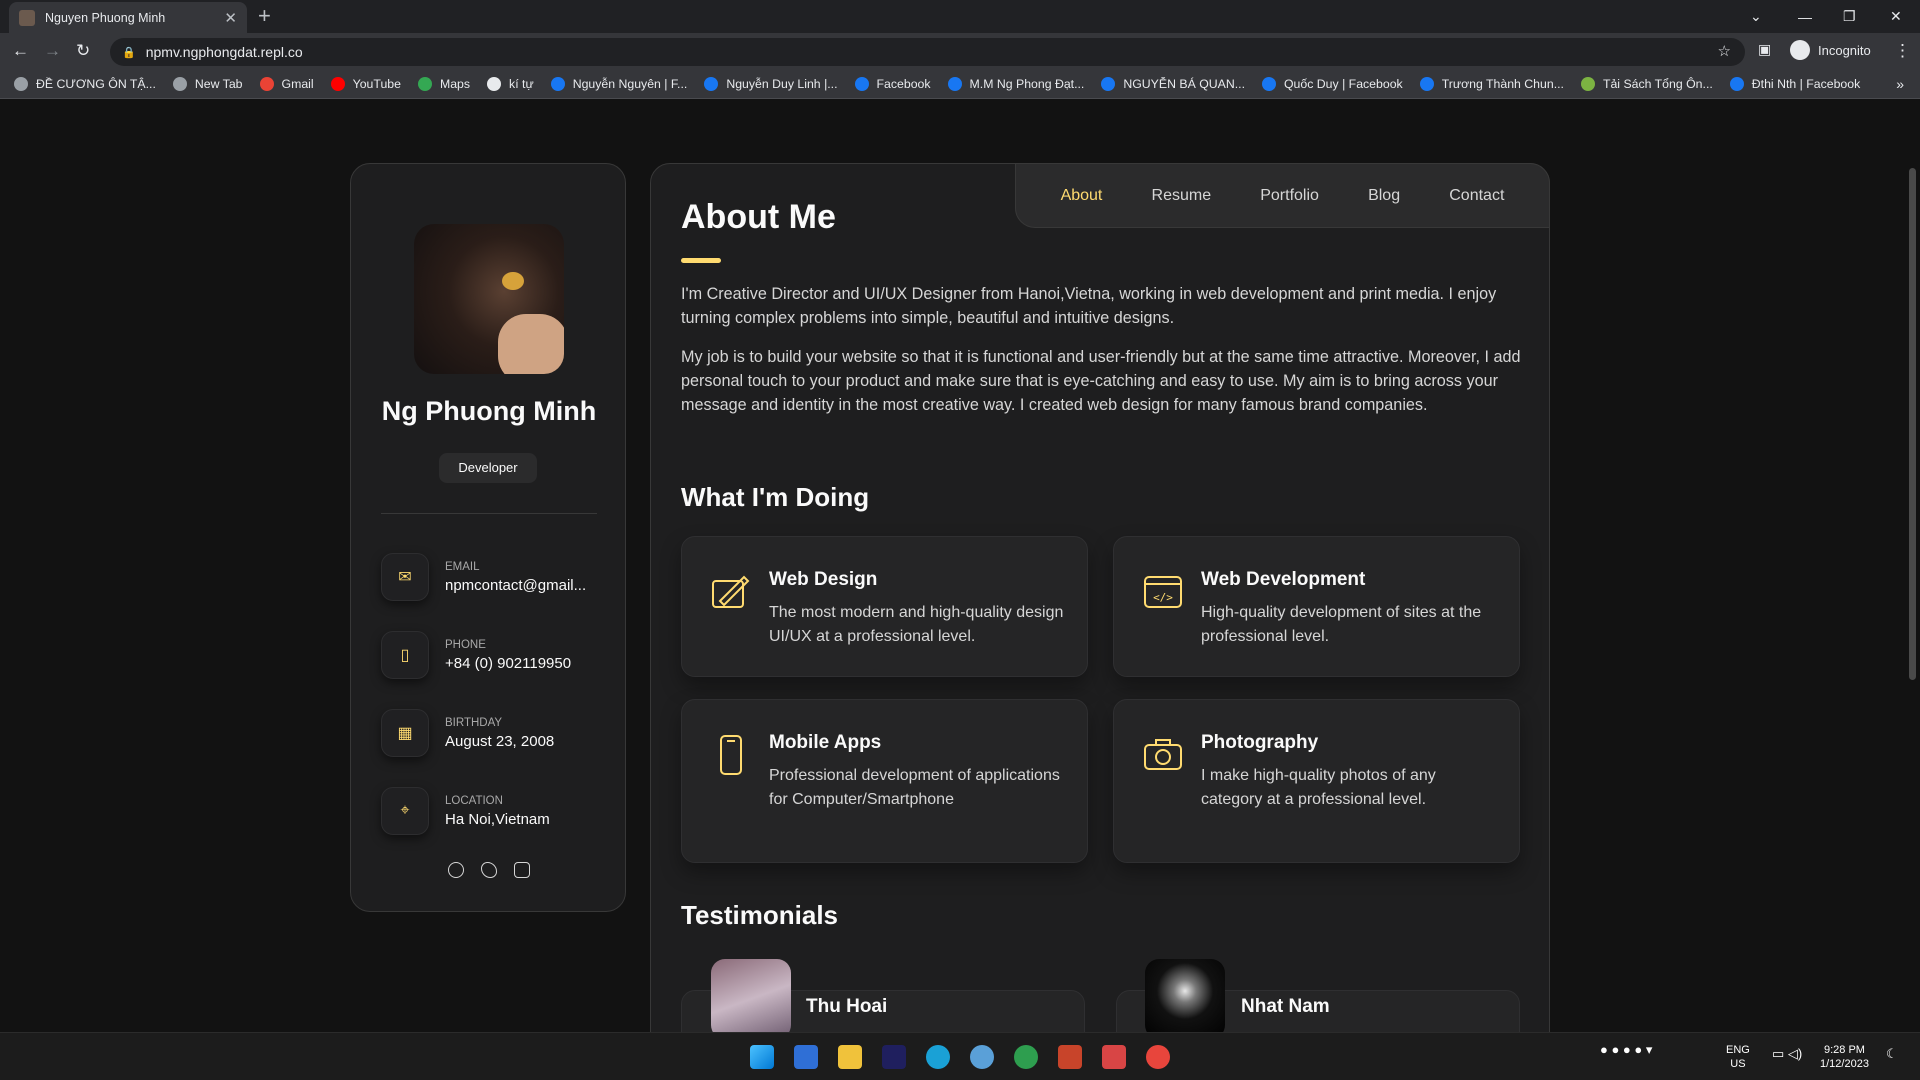  Describe the element at coordinates (1896, 16) in the screenshot. I see `close-window-button: ✕` at that location.